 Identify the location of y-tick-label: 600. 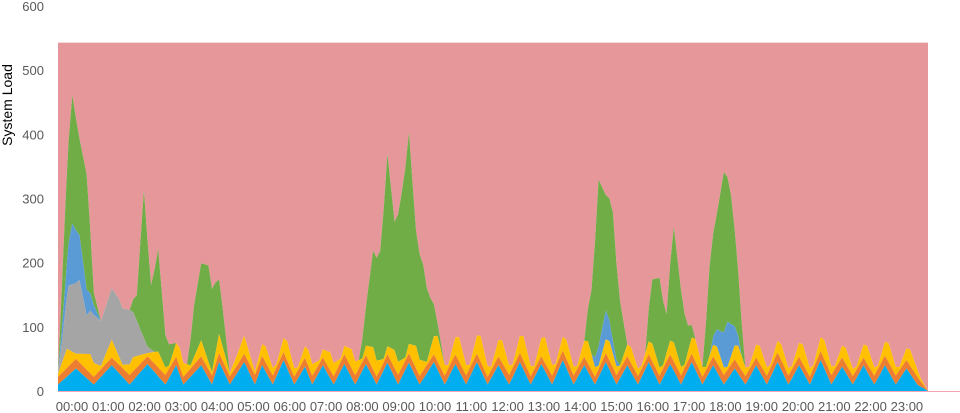
(33, 7).